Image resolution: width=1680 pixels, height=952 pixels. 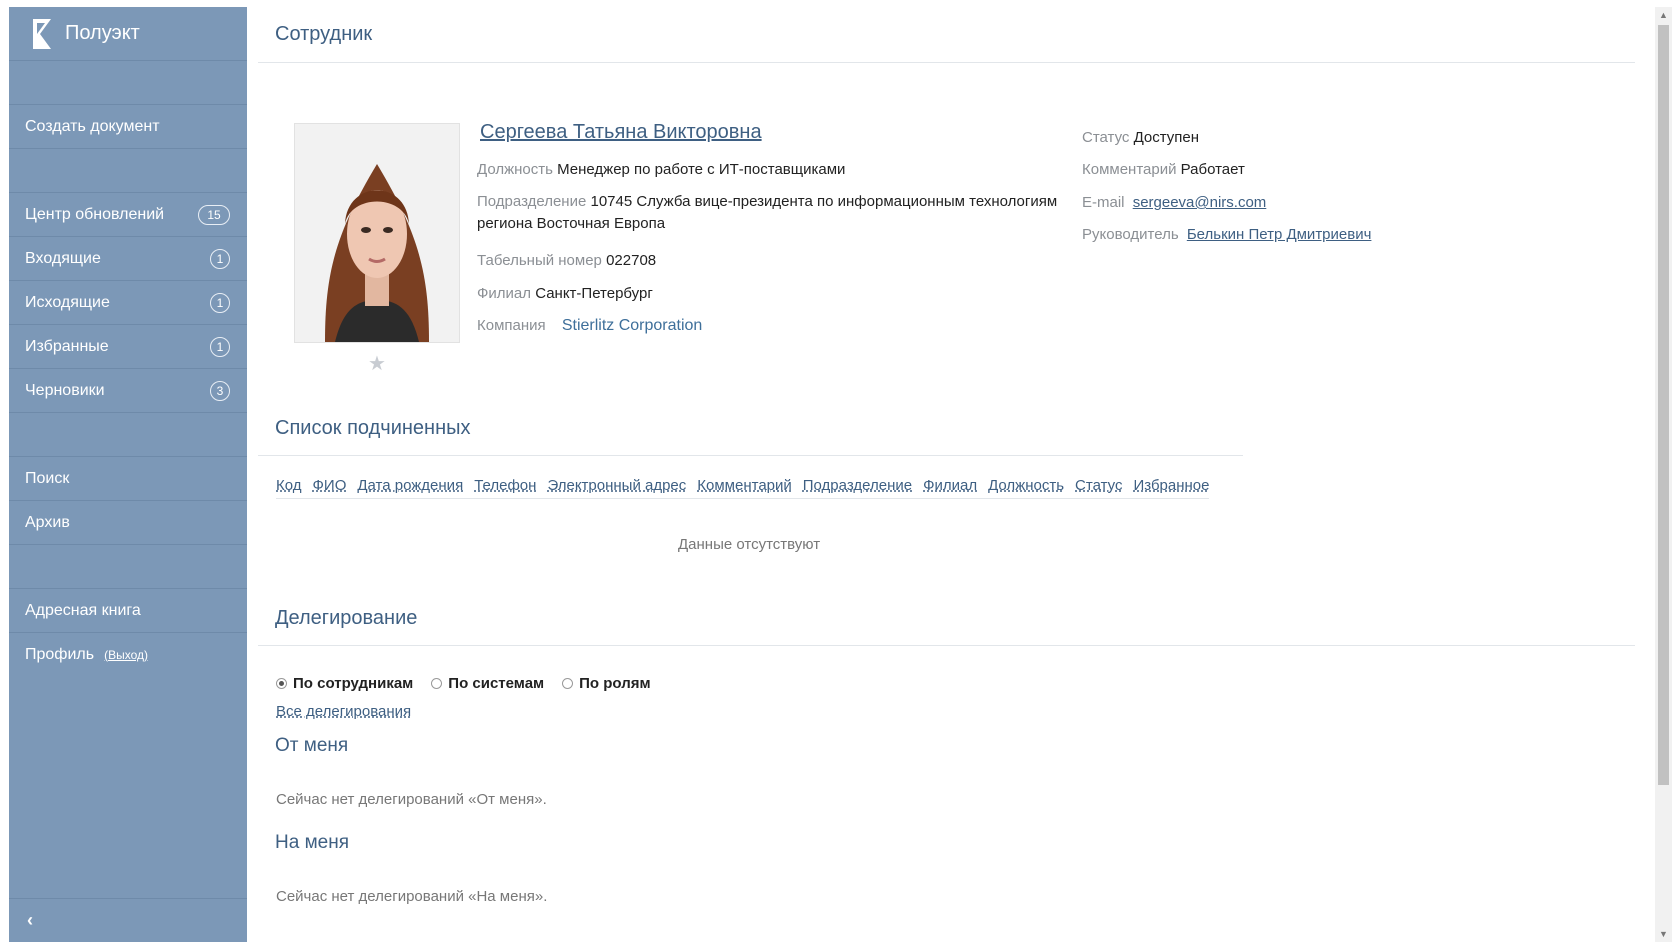 What do you see at coordinates (1106, 137) in the screenshot?
I see `status-label: Статус` at bounding box center [1106, 137].